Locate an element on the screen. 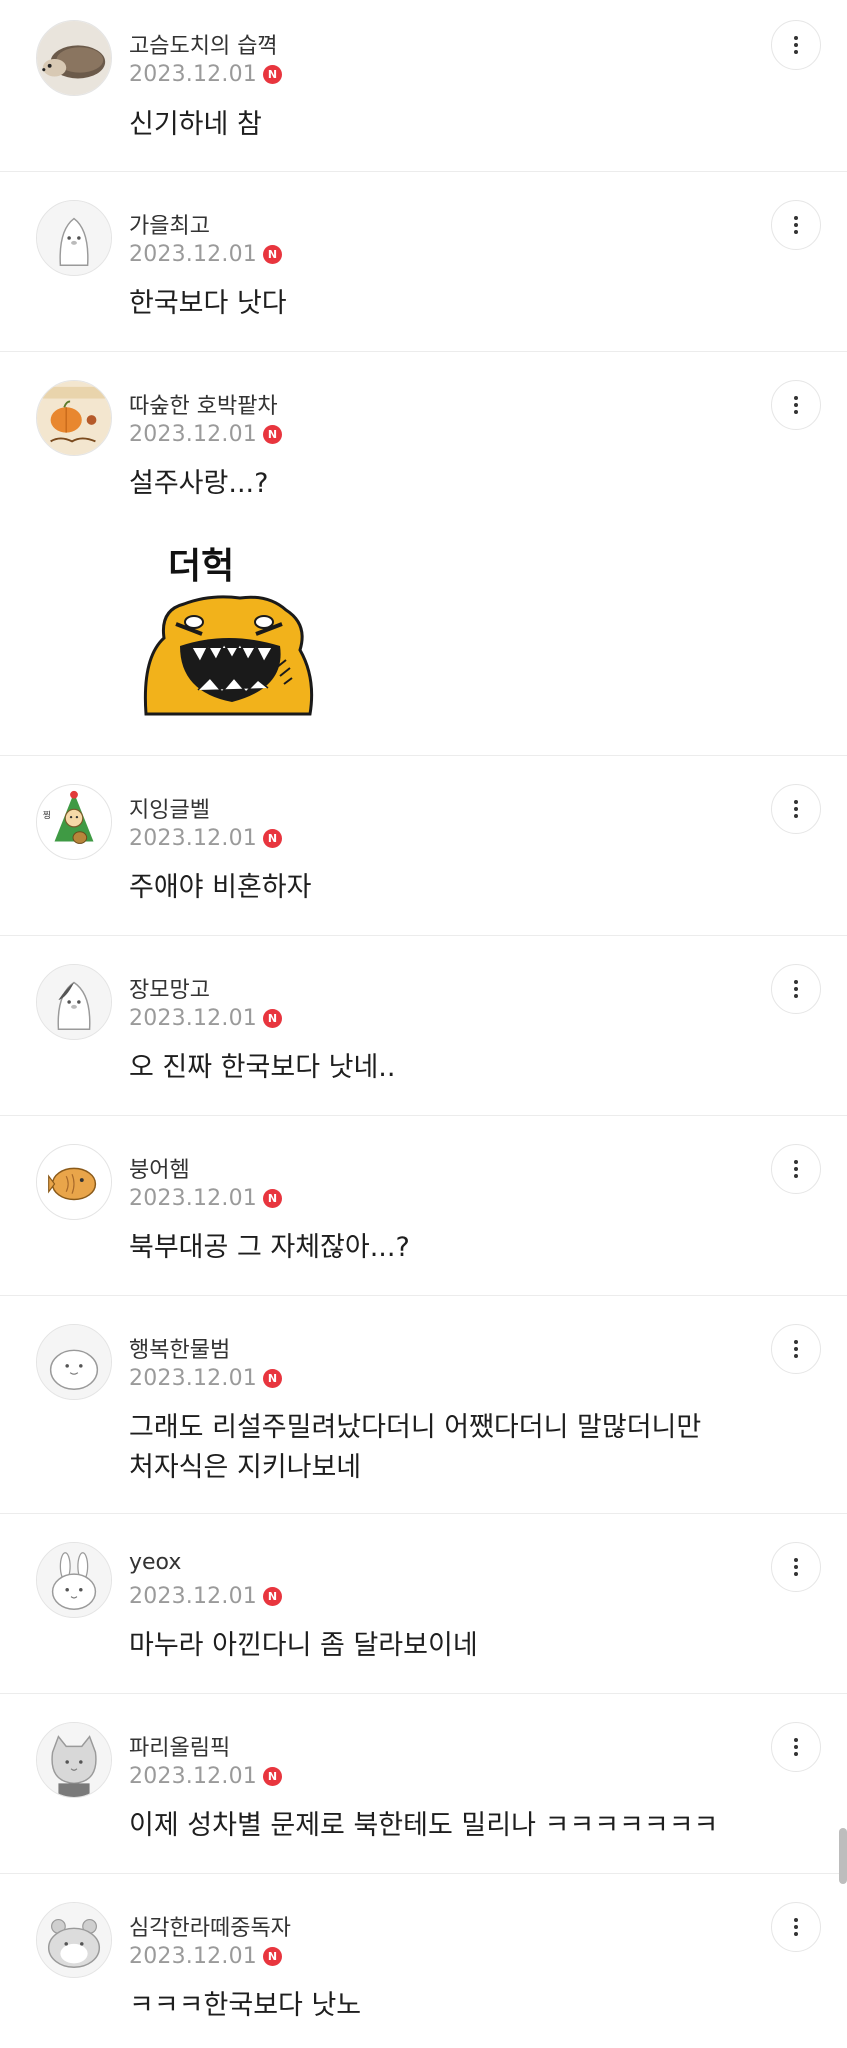  avatar-default-seal is located at coordinates (74, 1362).